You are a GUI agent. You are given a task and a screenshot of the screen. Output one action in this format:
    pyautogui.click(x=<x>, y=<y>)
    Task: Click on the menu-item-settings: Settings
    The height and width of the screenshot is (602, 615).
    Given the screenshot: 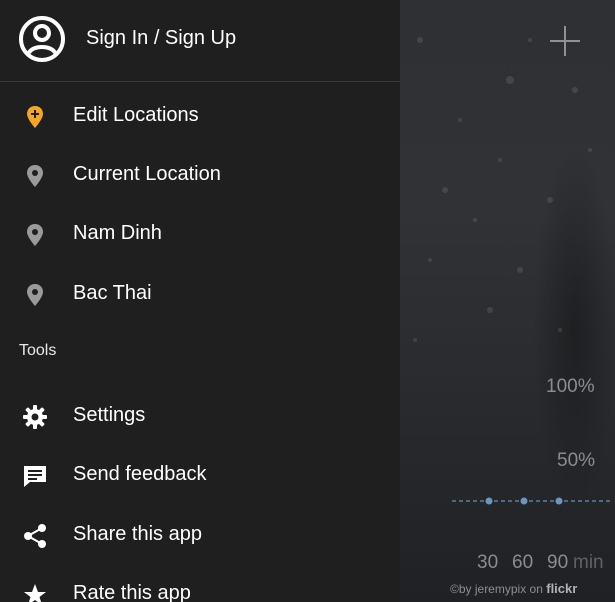 What is the action you would take?
    pyautogui.click(x=200, y=416)
    